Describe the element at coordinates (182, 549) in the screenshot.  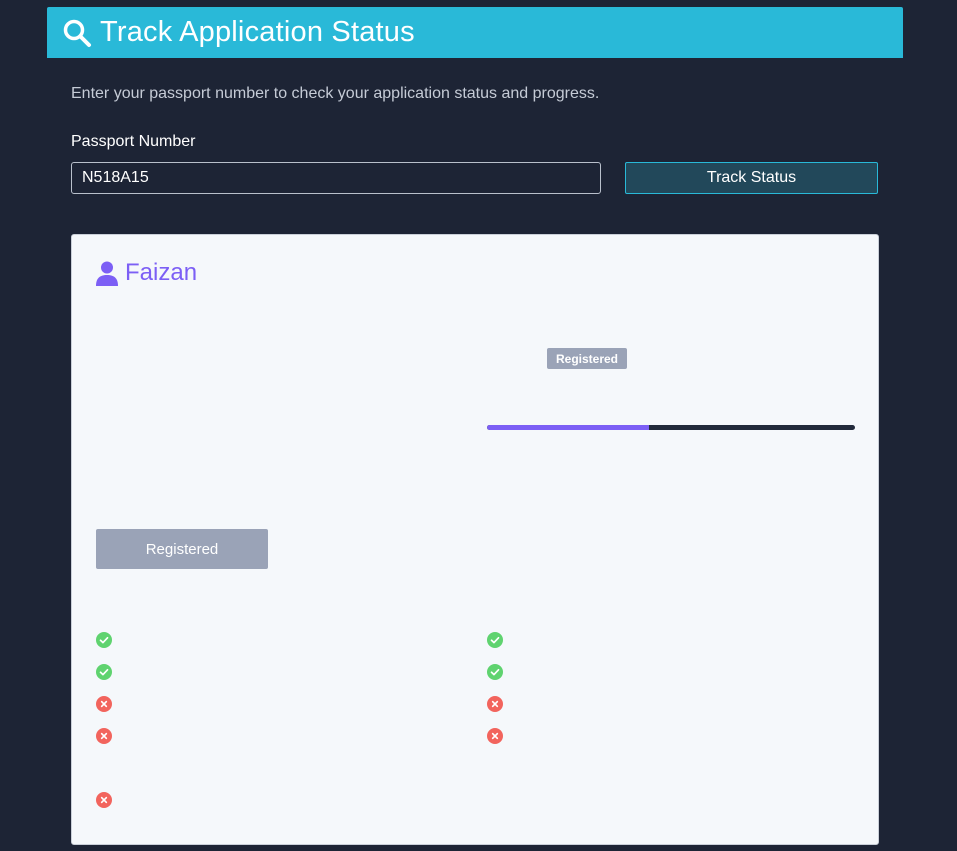
I see `current-status-button: Registered` at that location.